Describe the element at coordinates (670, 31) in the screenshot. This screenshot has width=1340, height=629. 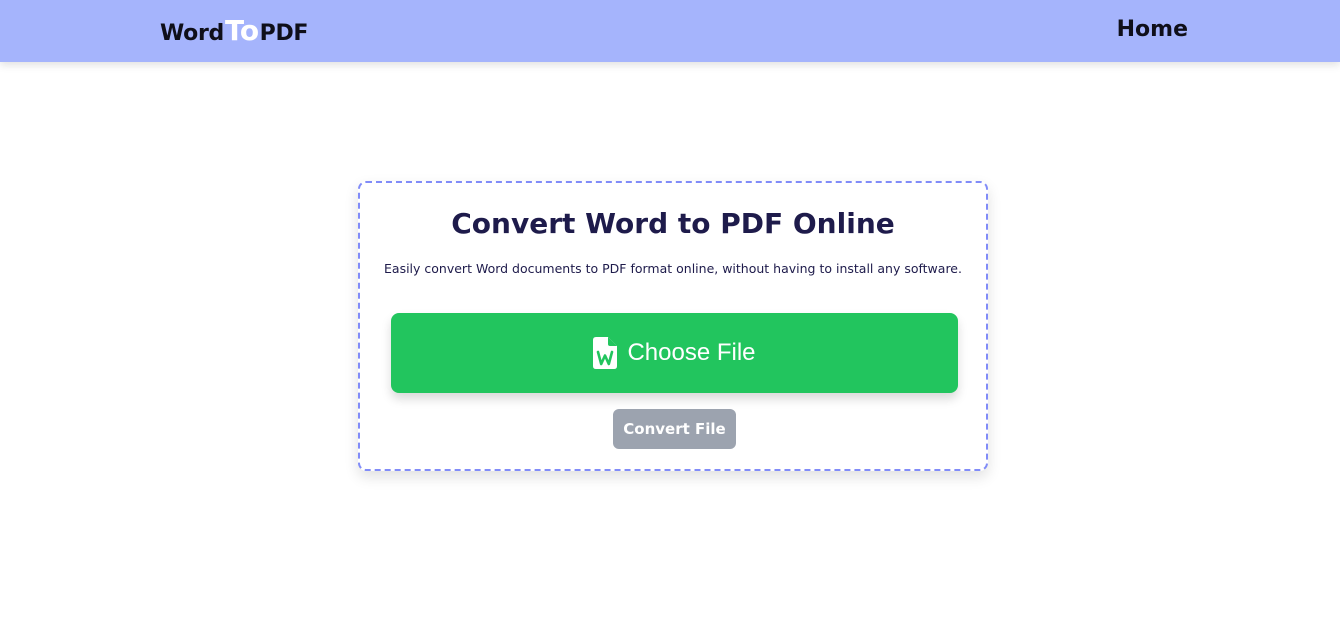
I see `top-navbar: Word To PDF Home` at that location.